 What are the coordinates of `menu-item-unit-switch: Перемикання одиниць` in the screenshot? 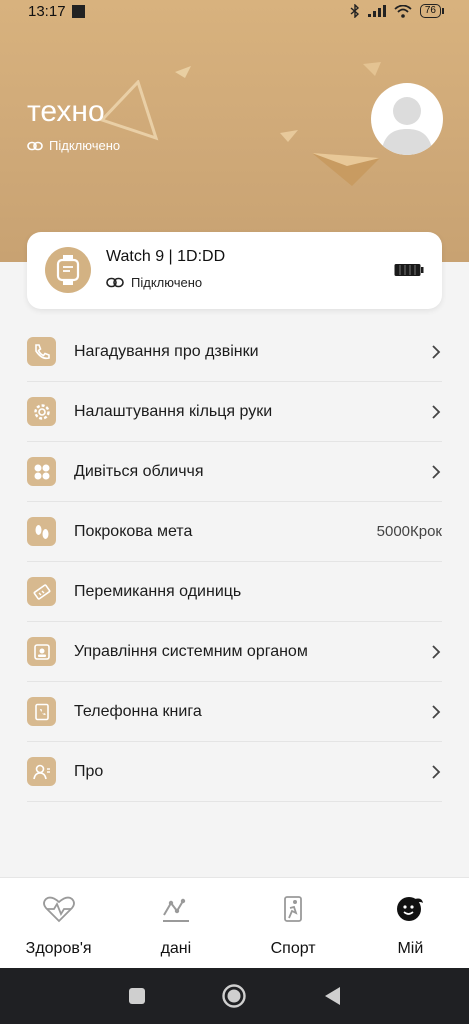 It's located at (234, 592).